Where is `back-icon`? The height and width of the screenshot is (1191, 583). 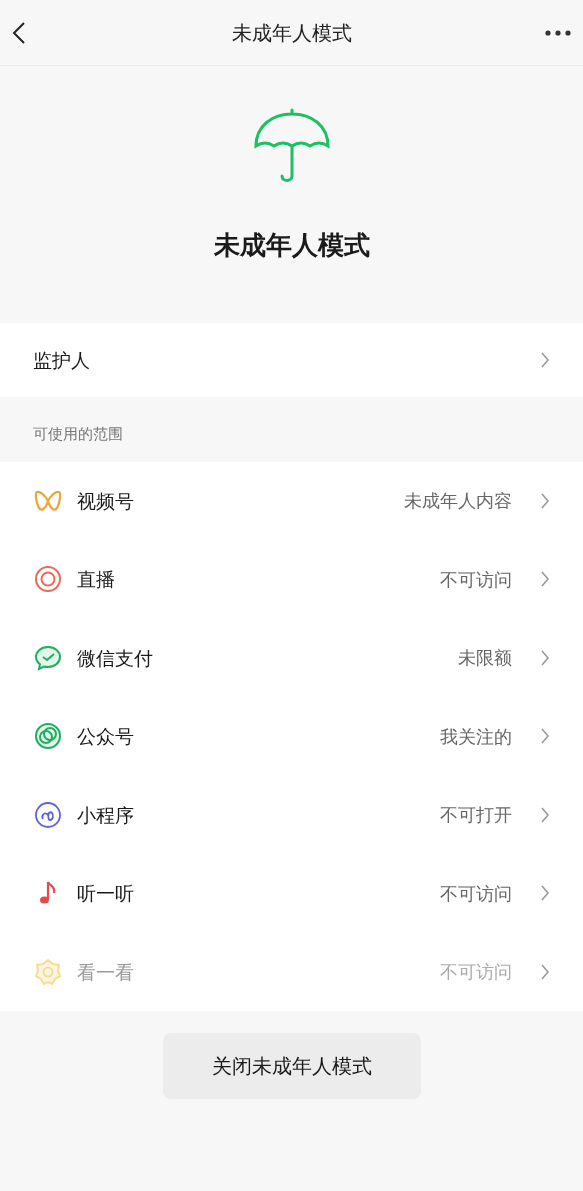
back-icon is located at coordinates (19, 32).